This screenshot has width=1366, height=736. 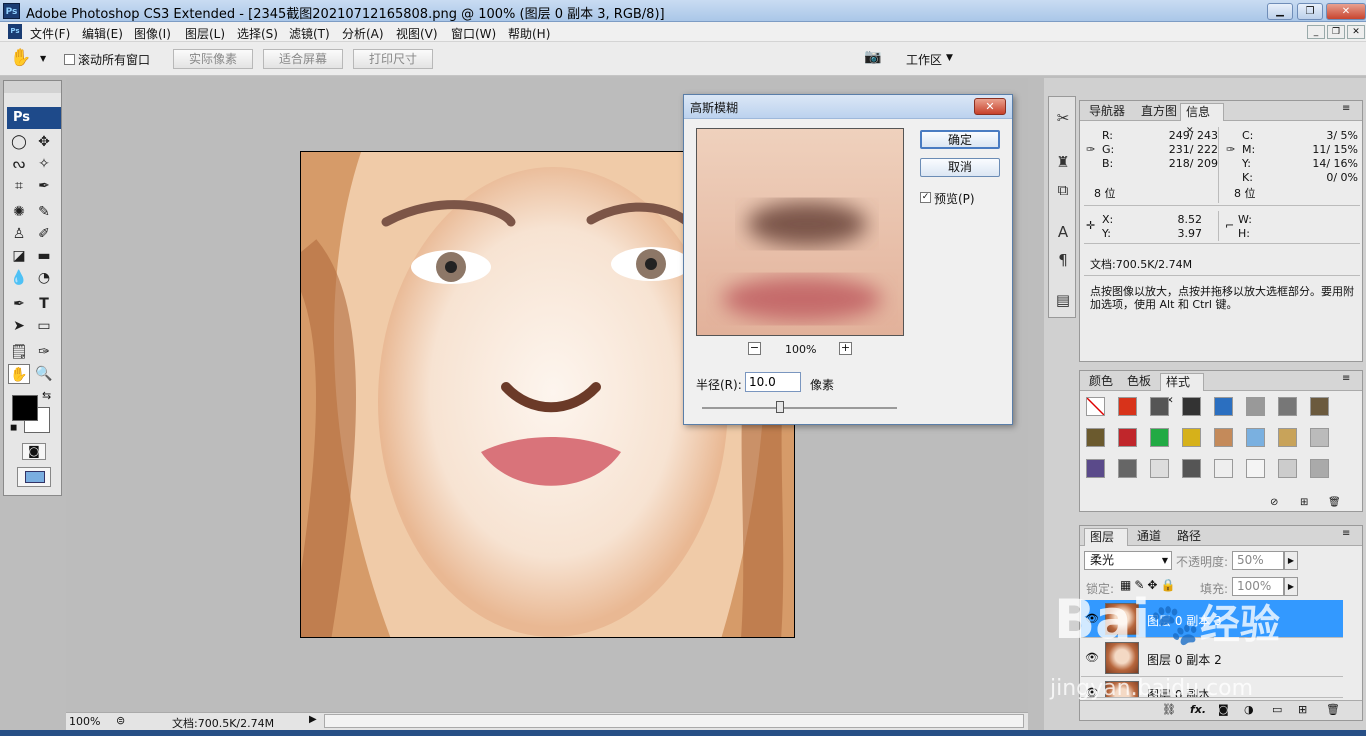 What do you see at coordinates (69, 59) in the screenshot?
I see `scroll-all-checkbox` at bounding box center [69, 59].